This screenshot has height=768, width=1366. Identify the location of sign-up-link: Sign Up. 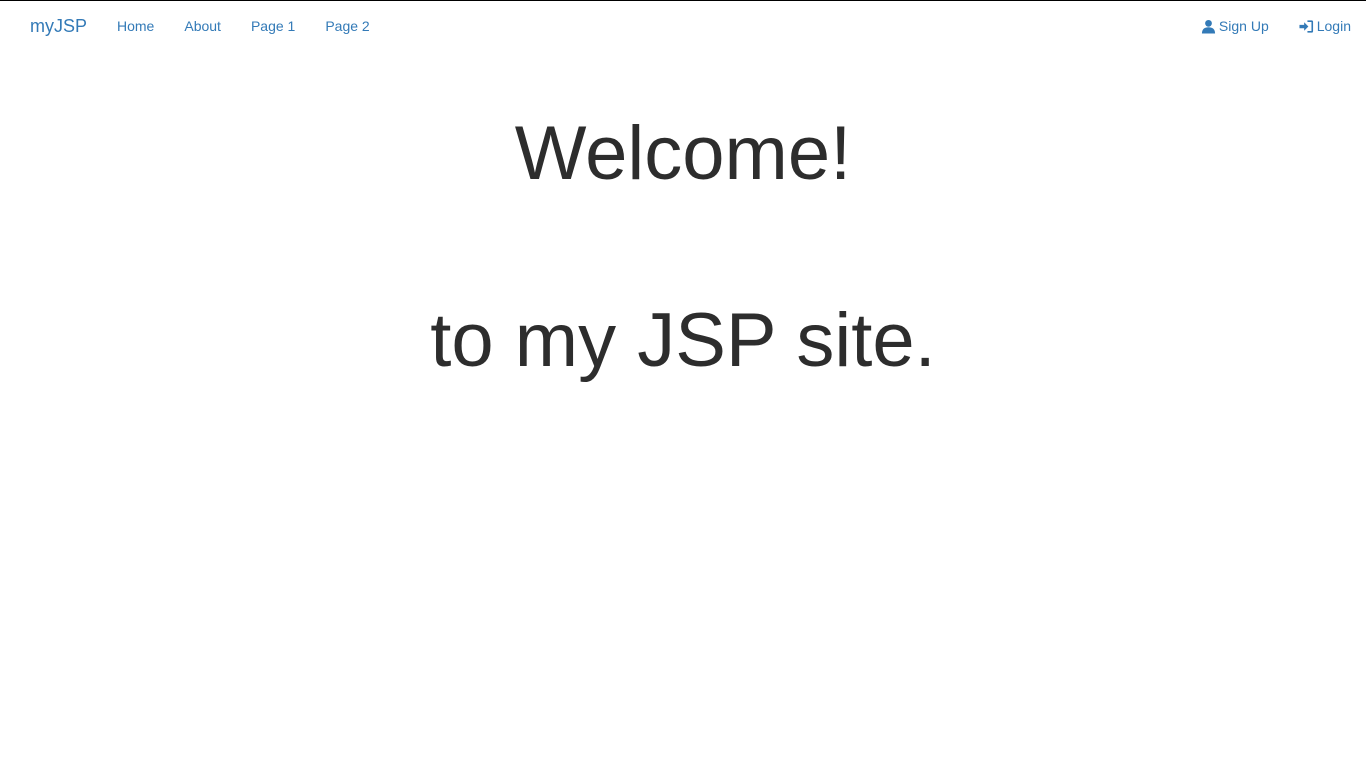
(1235, 26).